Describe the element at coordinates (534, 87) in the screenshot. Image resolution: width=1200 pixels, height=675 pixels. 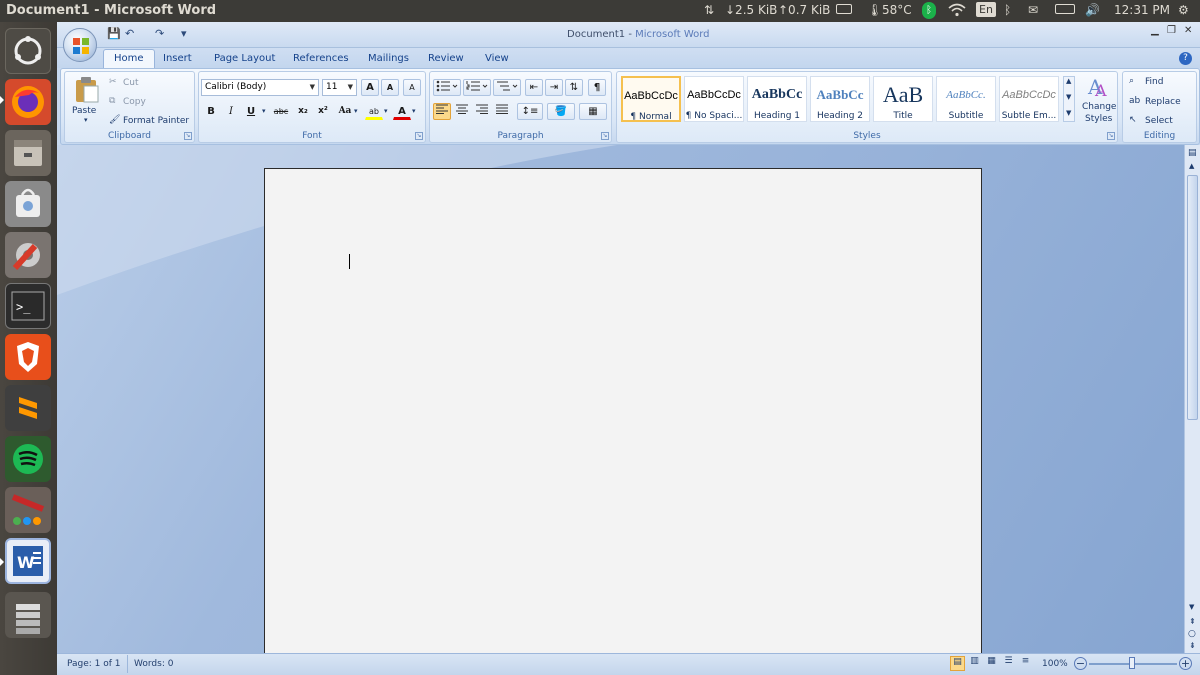
I see `decrease-indent-icon: ⇤` at that location.